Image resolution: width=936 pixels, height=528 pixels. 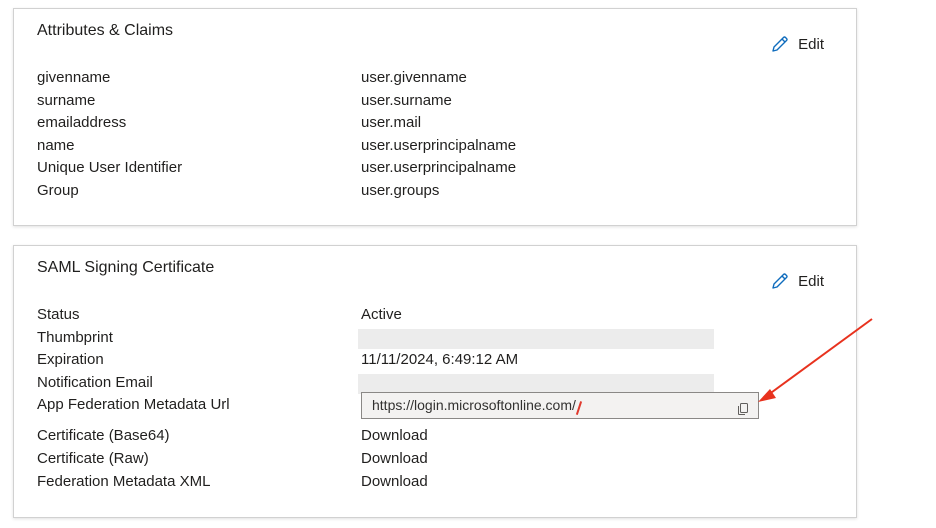 I want to click on copy-icon, so click(x=743, y=408).